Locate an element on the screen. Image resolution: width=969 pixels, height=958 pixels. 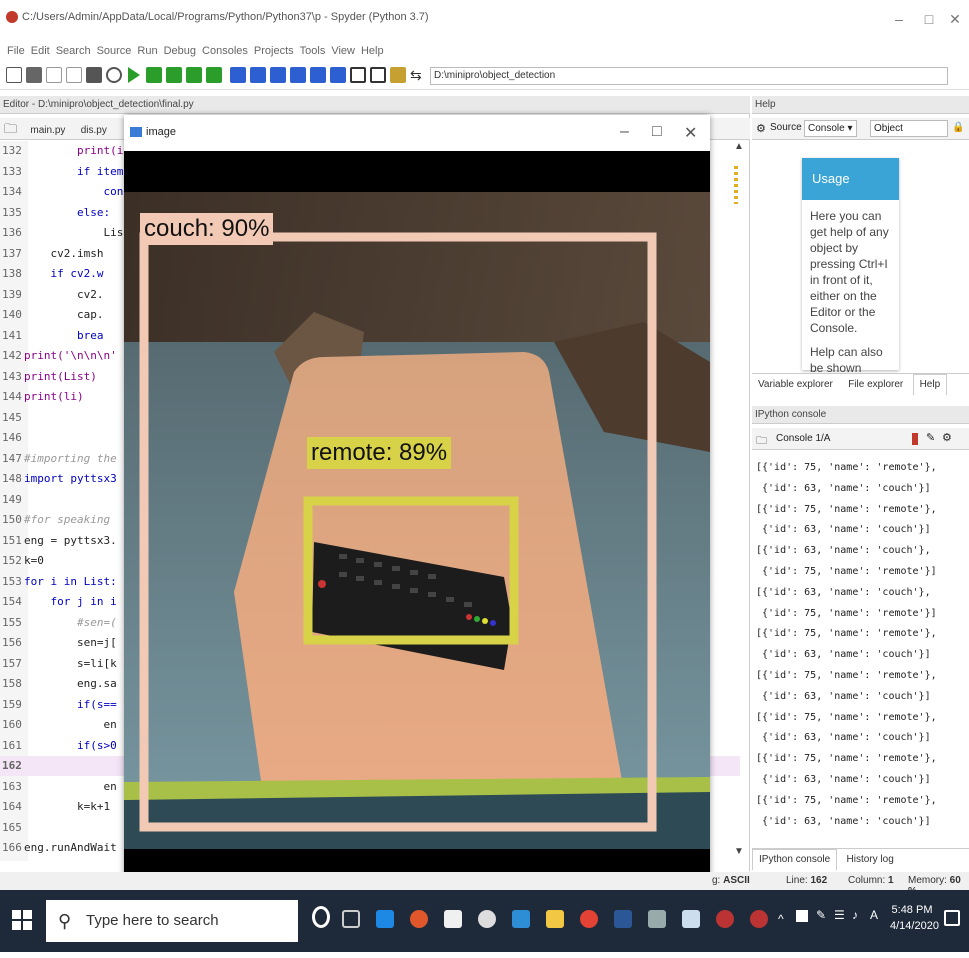
new-file-icon is located at coordinates (14, 75).